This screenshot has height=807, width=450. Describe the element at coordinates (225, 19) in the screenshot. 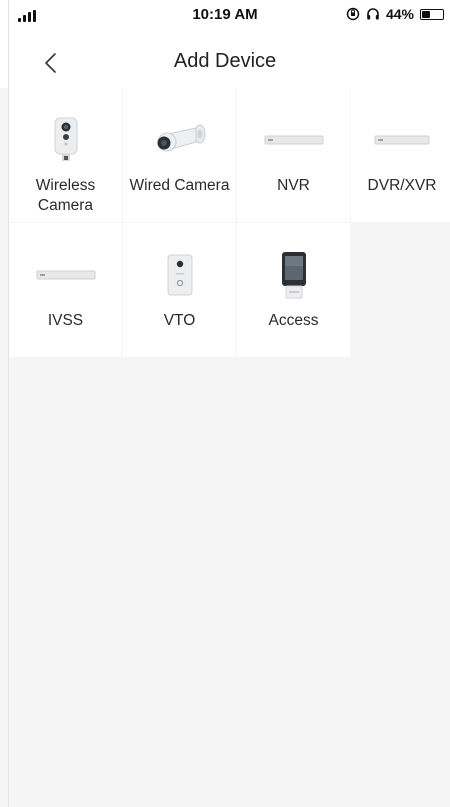

I see `status-bar: 10:19 AM 44%` at that location.